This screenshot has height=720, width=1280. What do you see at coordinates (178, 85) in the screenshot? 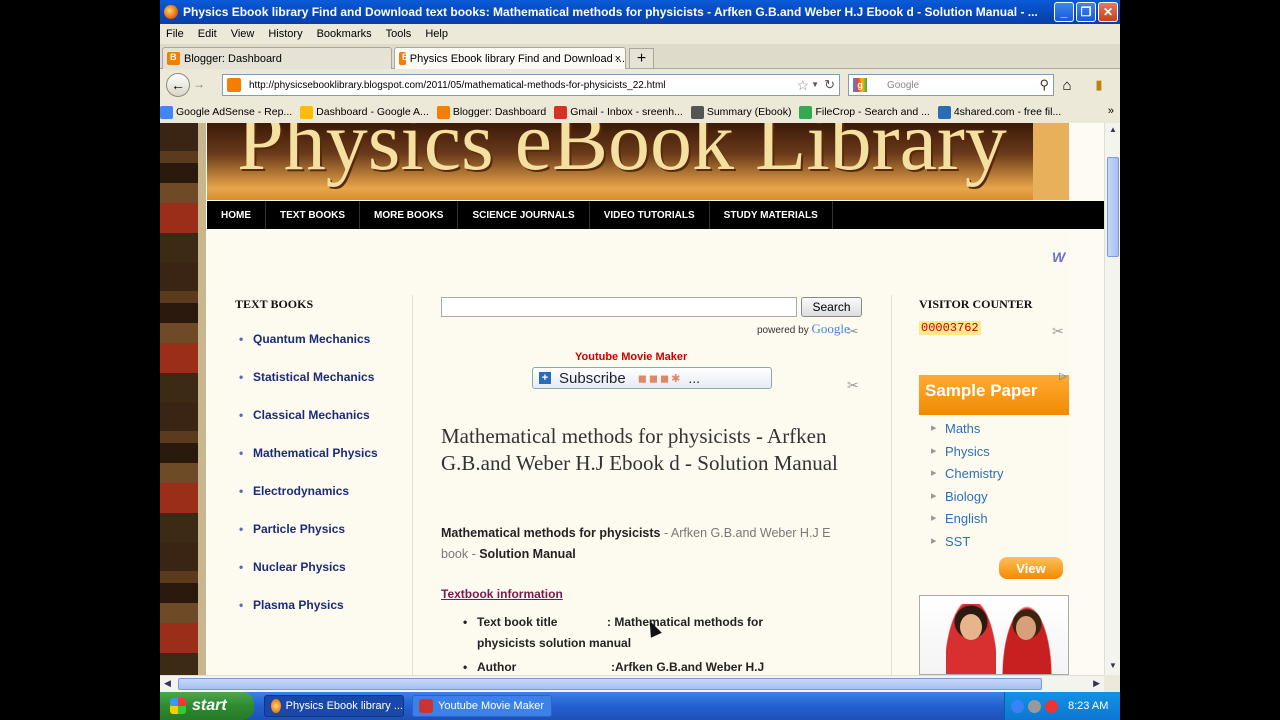
I see `back-button: ←` at bounding box center [178, 85].